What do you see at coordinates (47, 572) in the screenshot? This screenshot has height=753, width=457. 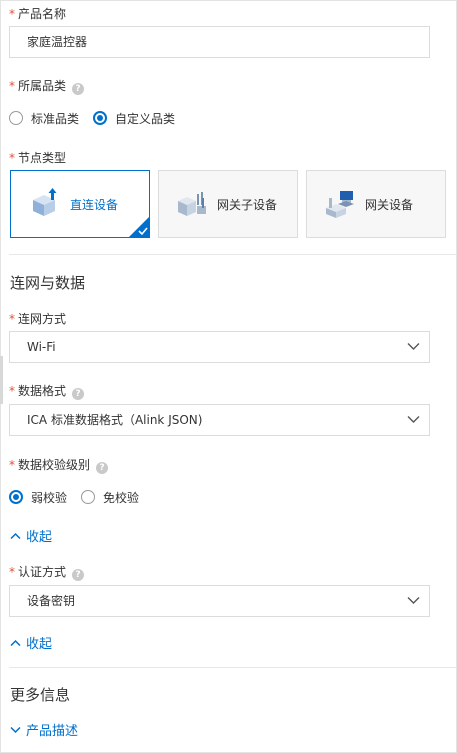 I see `auth-method-label: * 认证方式?` at bounding box center [47, 572].